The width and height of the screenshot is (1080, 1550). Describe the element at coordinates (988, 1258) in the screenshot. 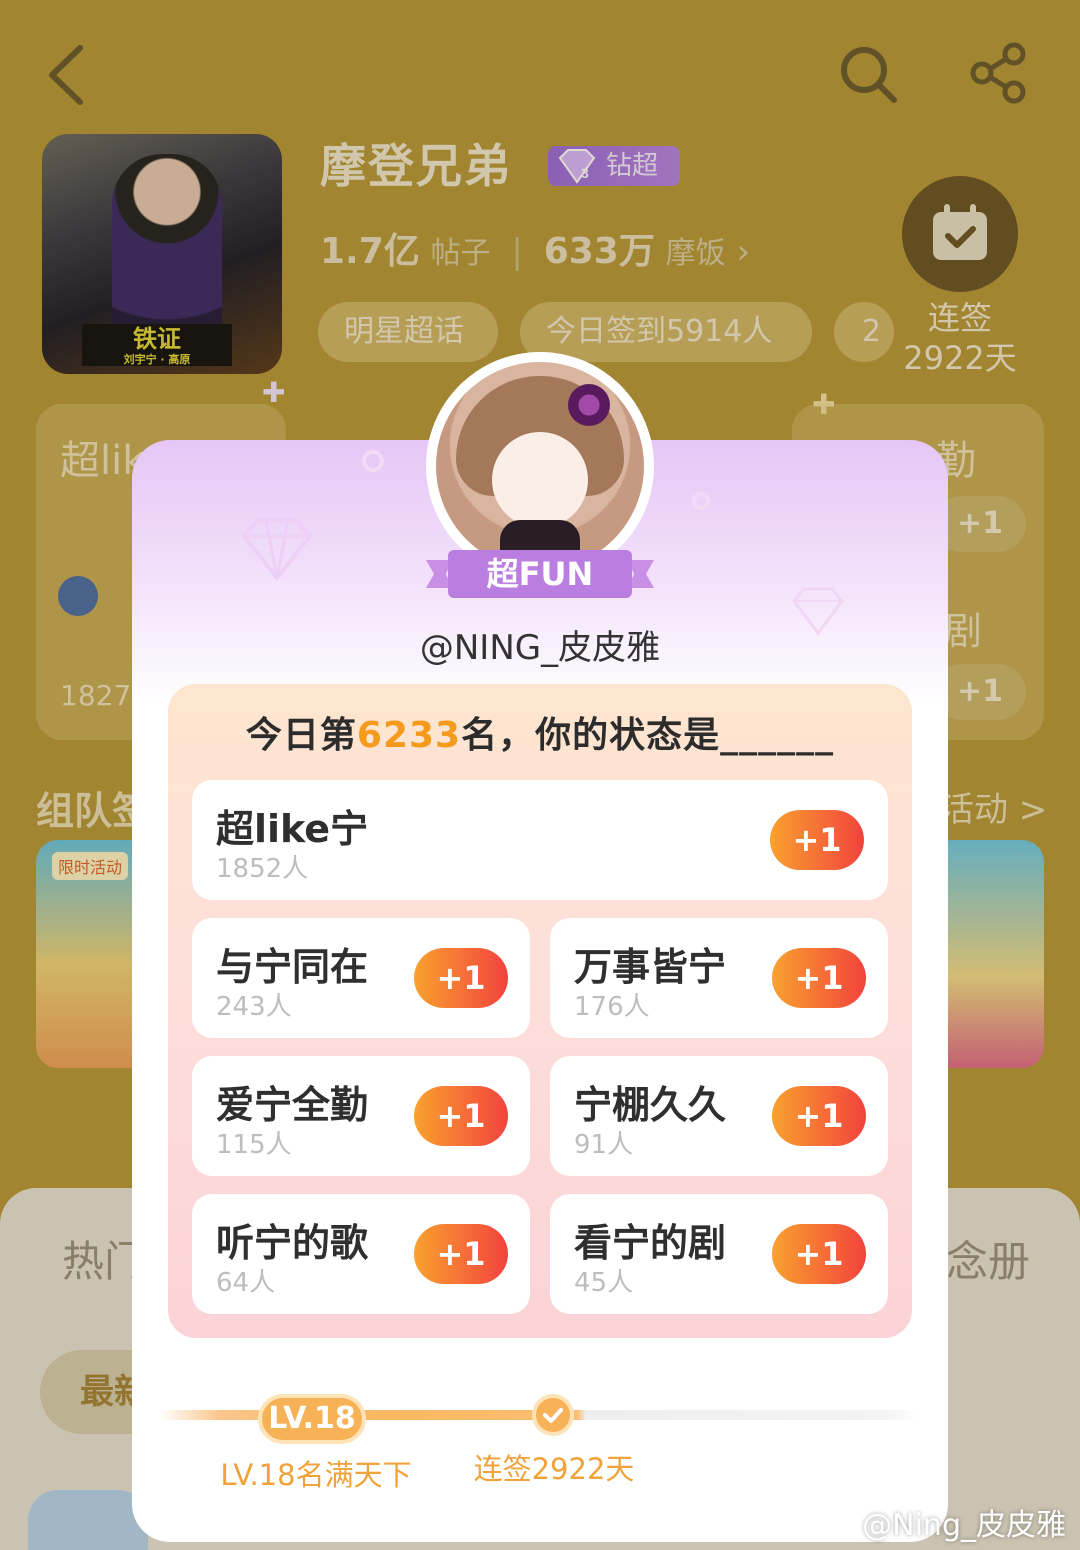

I see `tab-album: 念册` at that location.